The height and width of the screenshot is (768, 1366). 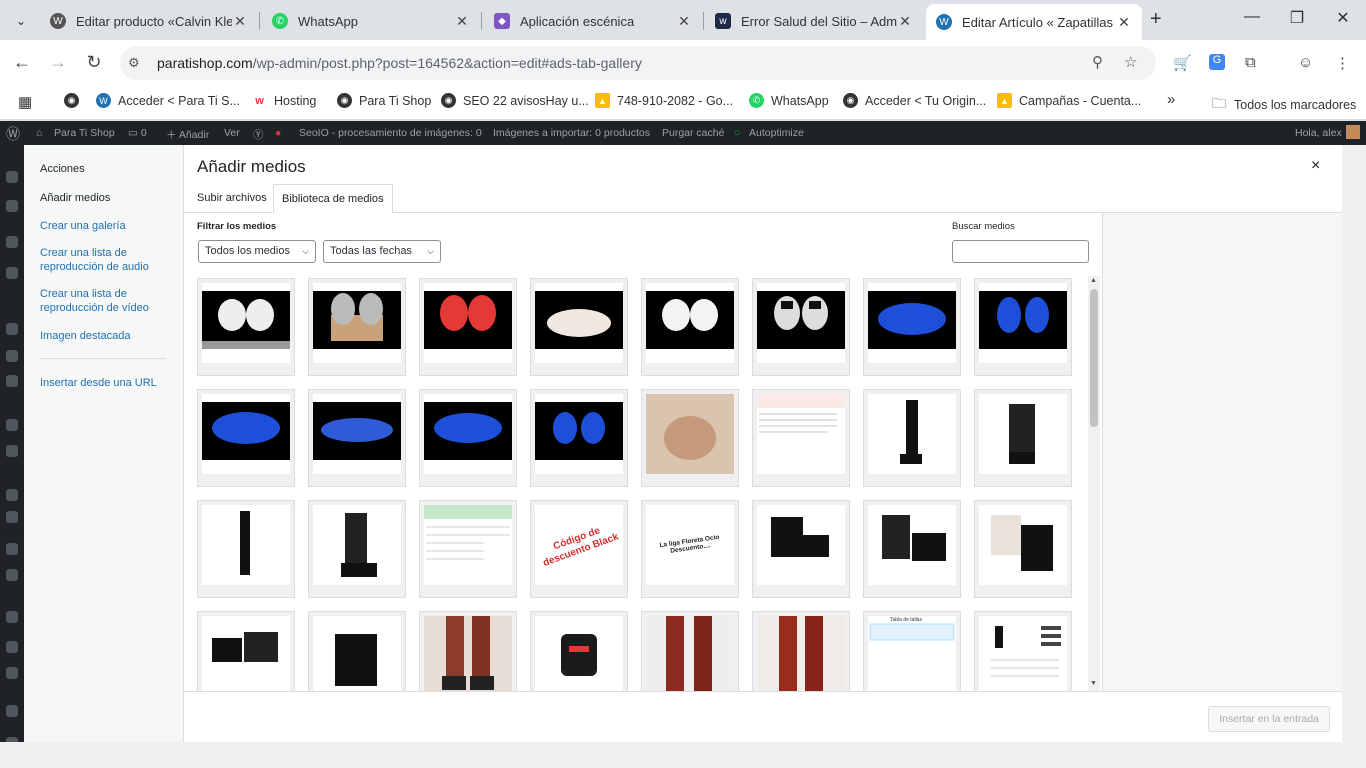 I want to click on tab-media-library: Biblioteca de medios, so click(x=333, y=198).